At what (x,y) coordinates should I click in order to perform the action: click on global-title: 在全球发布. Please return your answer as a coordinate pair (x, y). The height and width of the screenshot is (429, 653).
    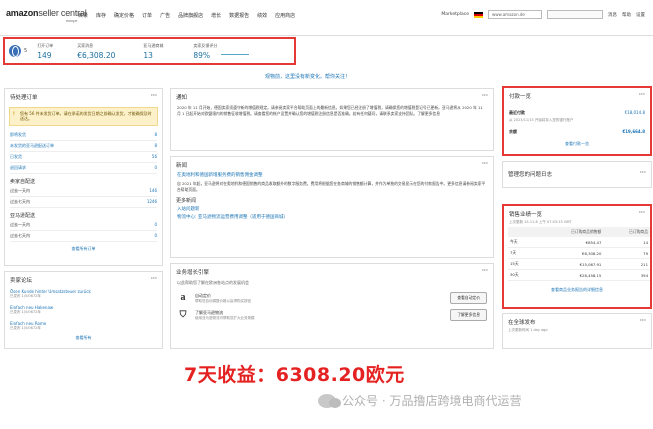
    Looking at the image, I should click on (522, 323).